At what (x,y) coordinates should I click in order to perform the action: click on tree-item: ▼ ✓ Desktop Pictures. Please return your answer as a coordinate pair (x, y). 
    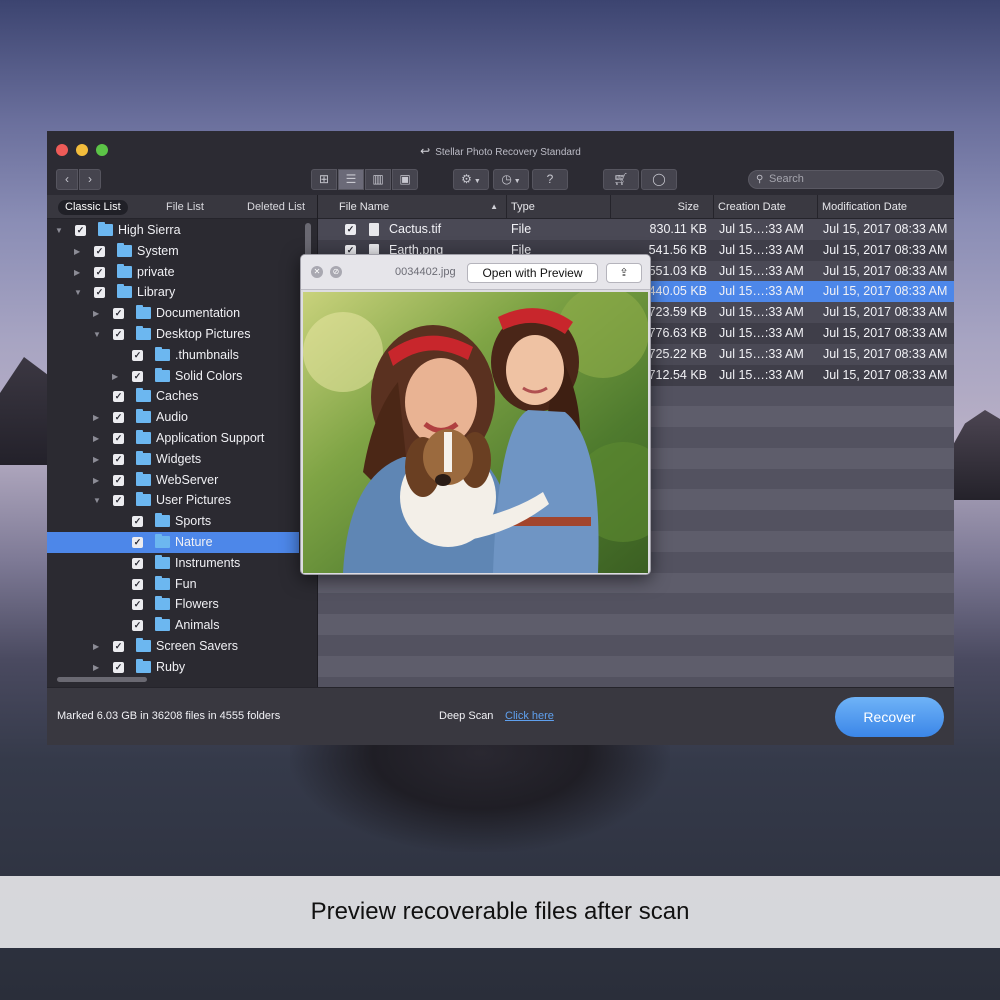
    Looking at the image, I should click on (173, 334).